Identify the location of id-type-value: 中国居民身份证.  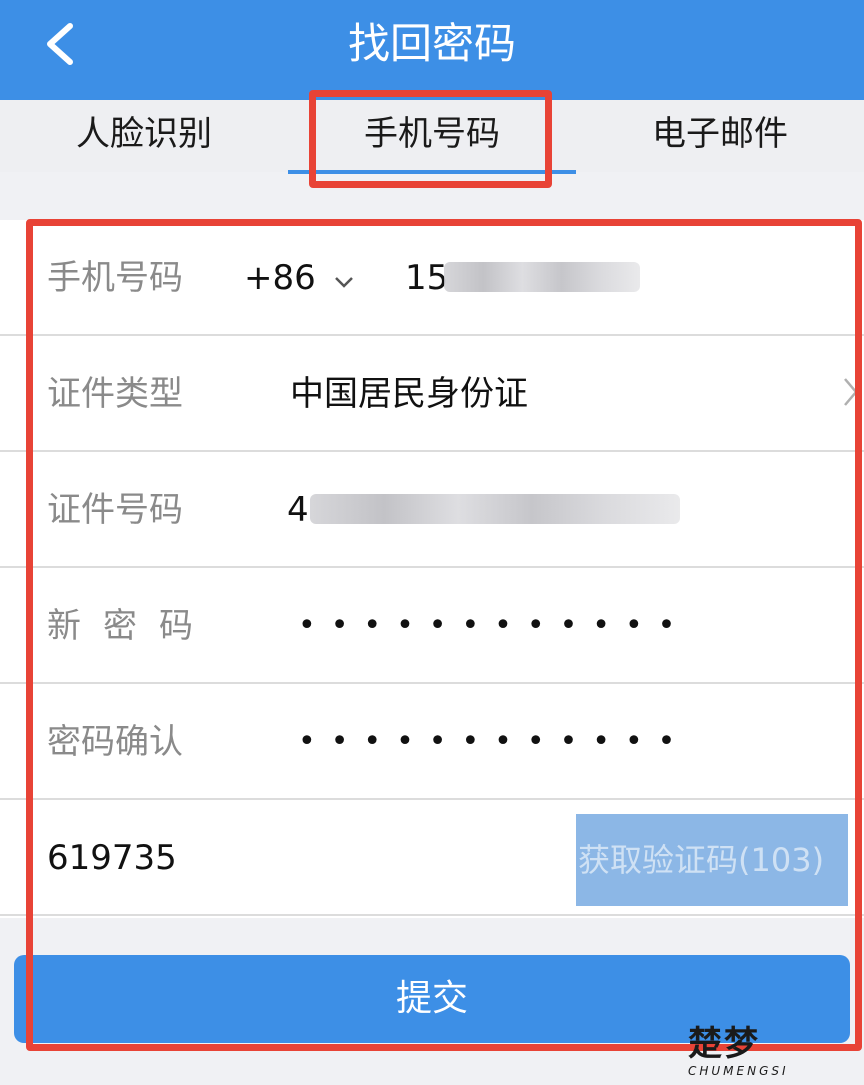
(409, 394).